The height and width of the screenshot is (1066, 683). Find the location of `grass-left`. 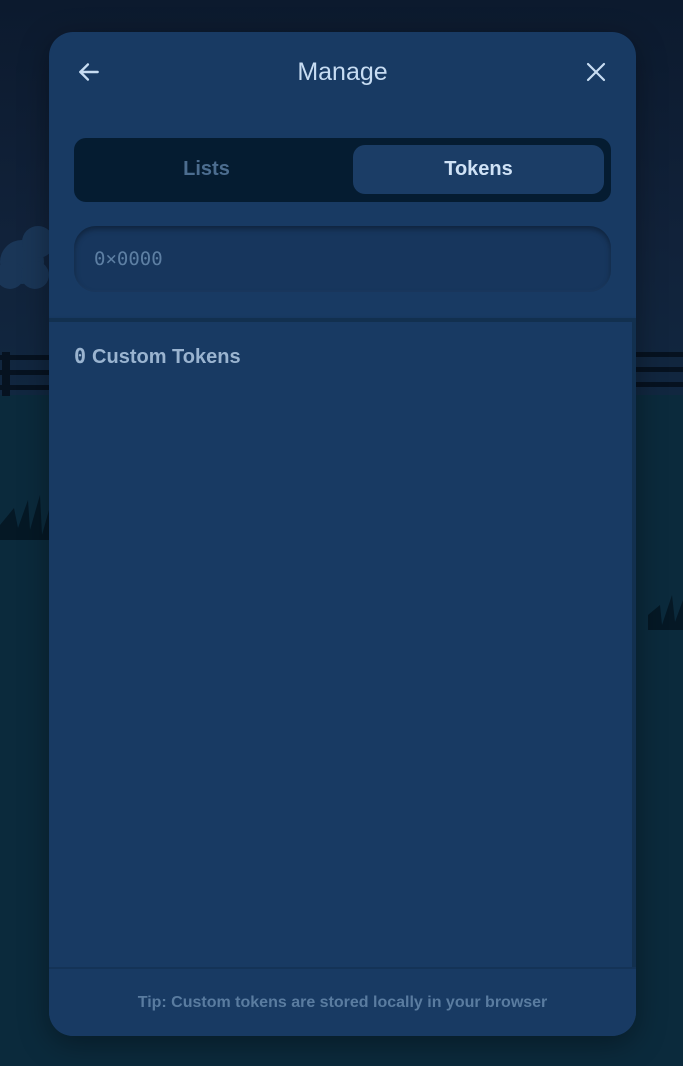

grass-left is located at coordinates (24, 517).